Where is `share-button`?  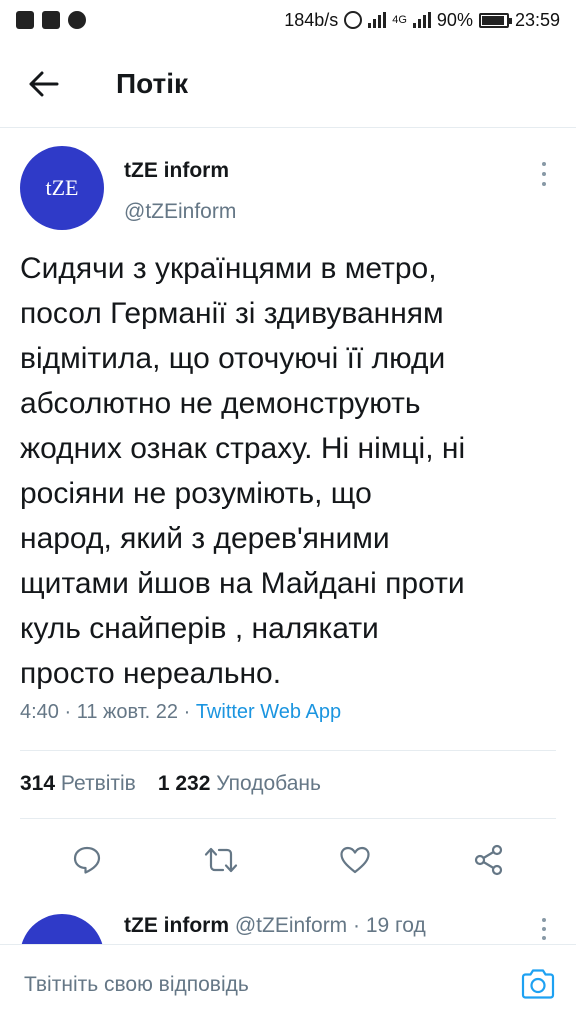
share-button is located at coordinates (489, 860).